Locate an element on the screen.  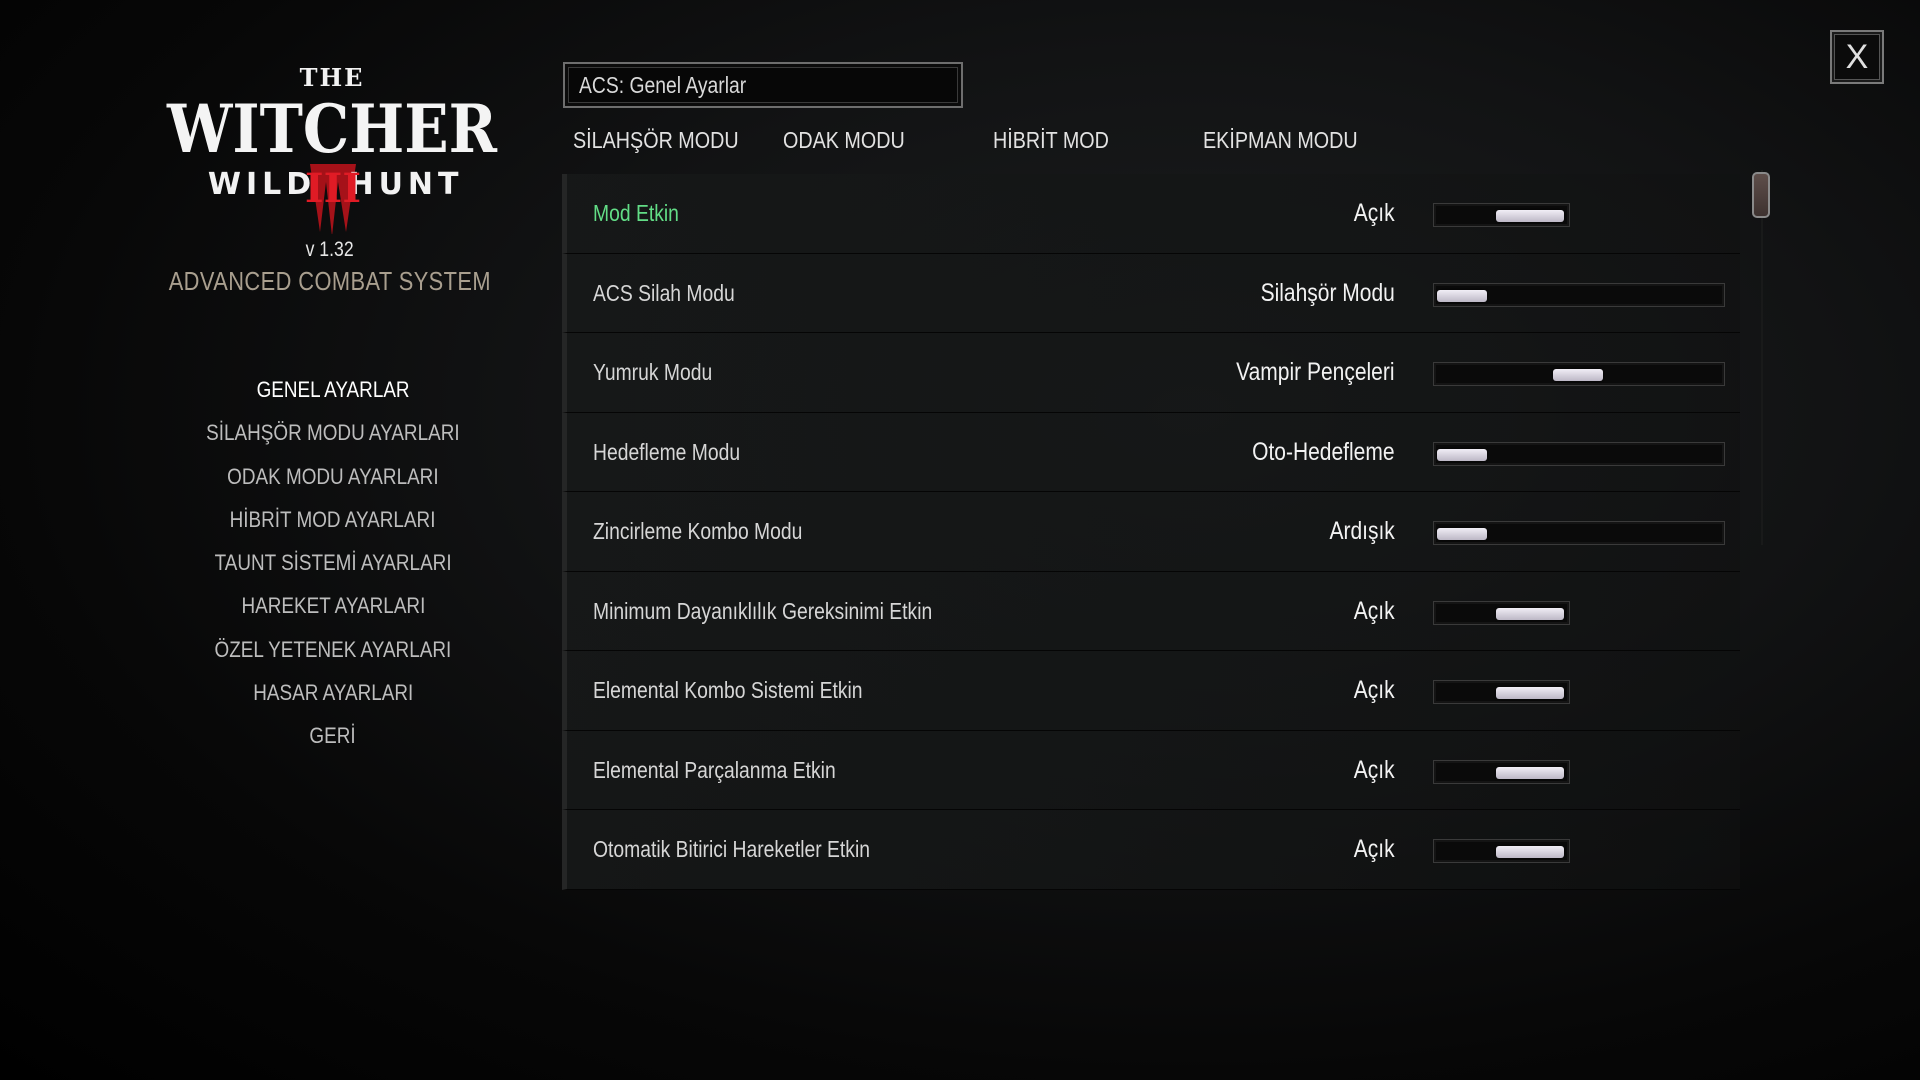
scrollbar-thumb is located at coordinates (1761, 195).